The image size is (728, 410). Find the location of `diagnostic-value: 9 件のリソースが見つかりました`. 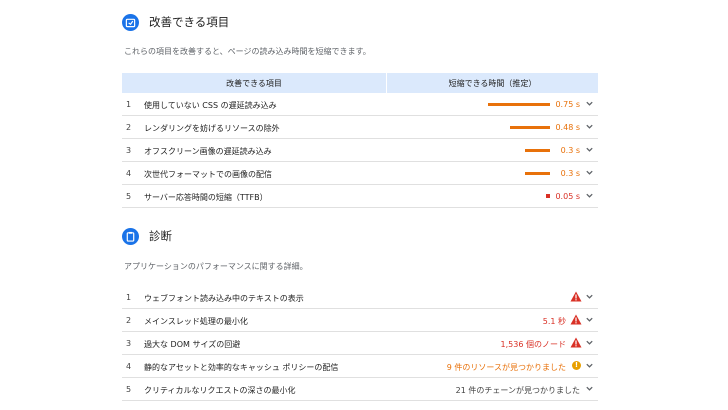

diagnostic-value: 9 件のリソースが見つかりました is located at coordinates (506, 367).